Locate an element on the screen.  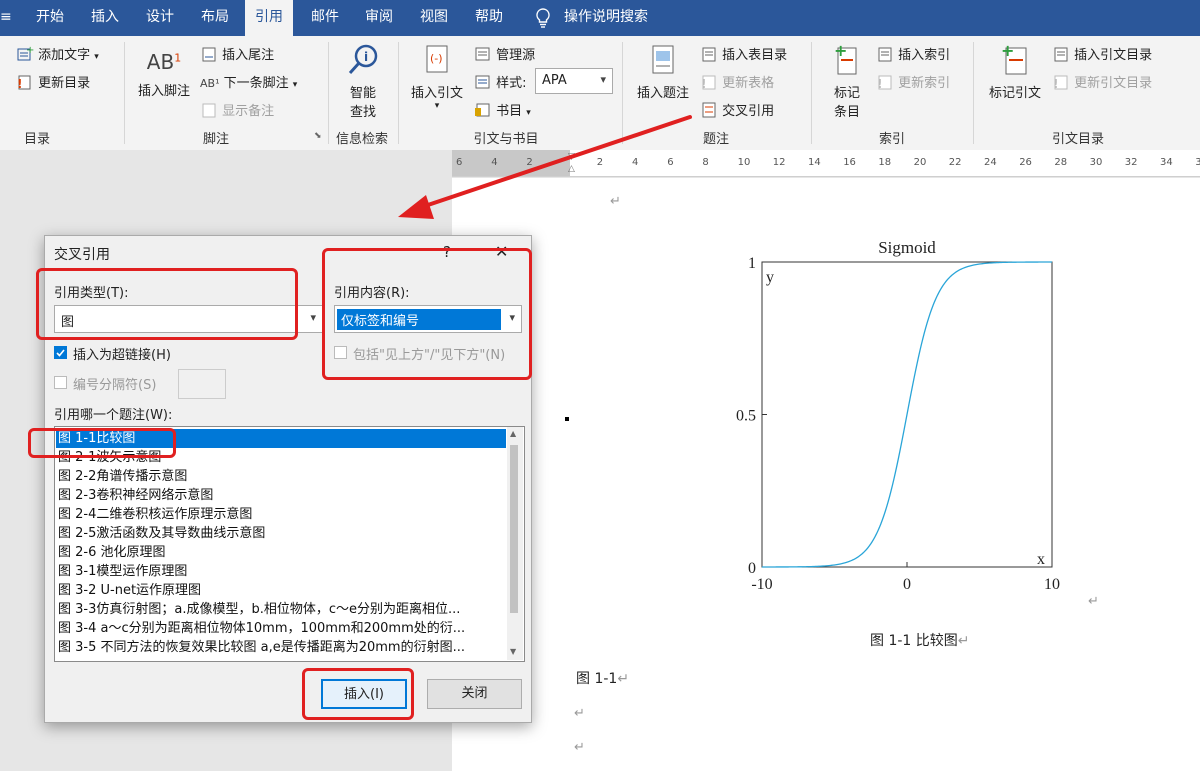
update-toa-icon: ! is located at coordinates (1061, 84).